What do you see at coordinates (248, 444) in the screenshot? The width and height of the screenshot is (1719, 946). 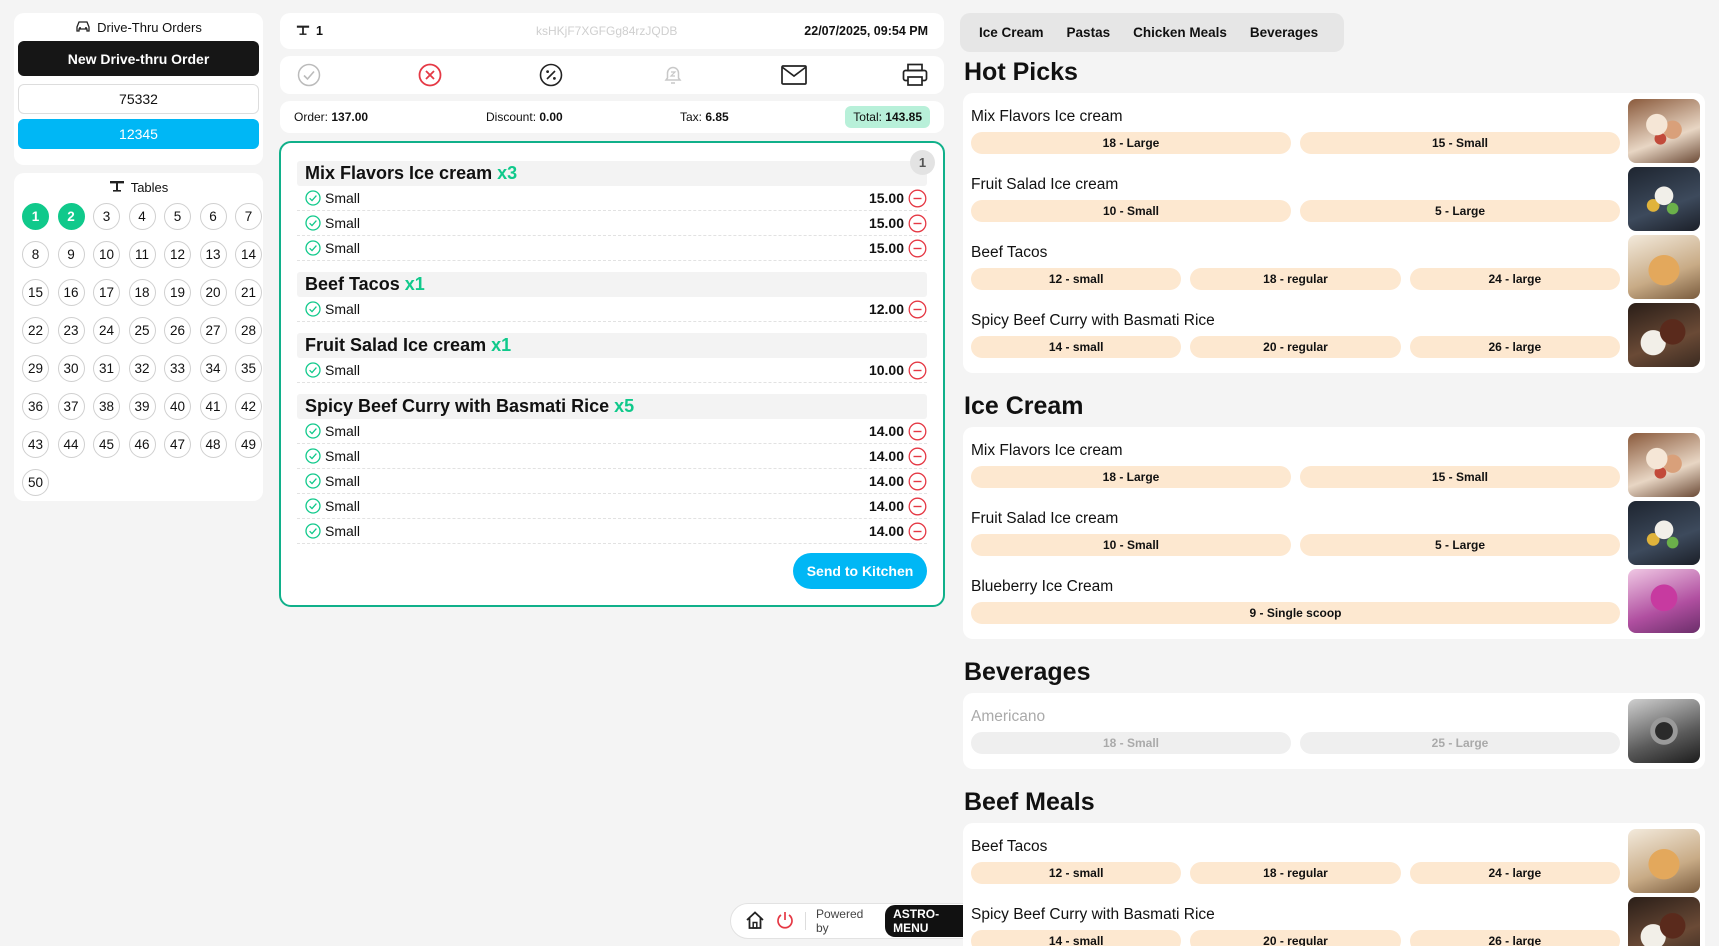 I see `table-button-49: 49` at bounding box center [248, 444].